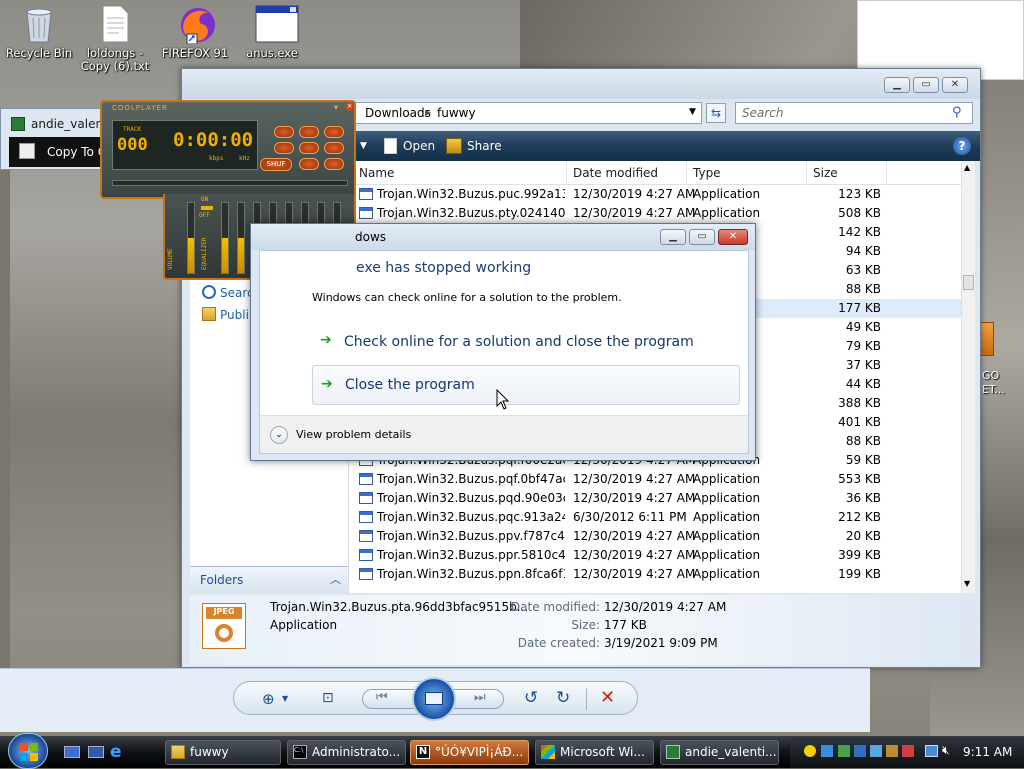  What do you see at coordinates (615, 173) in the screenshot?
I see `column-header-date: Date modified` at bounding box center [615, 173].